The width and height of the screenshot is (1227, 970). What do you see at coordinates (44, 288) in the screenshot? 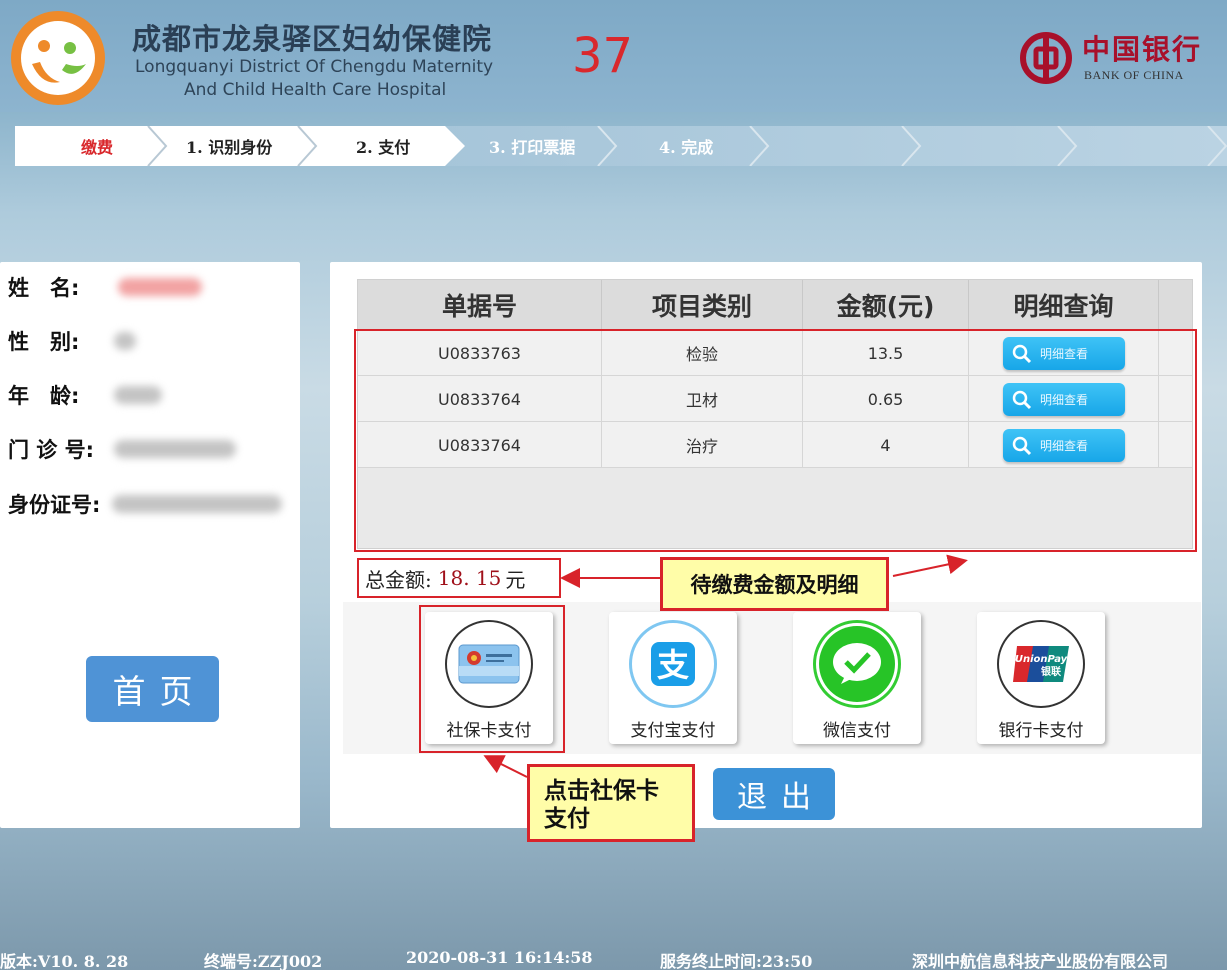
I see `name-label: 姓 名:` at bounding box center [44, 288].